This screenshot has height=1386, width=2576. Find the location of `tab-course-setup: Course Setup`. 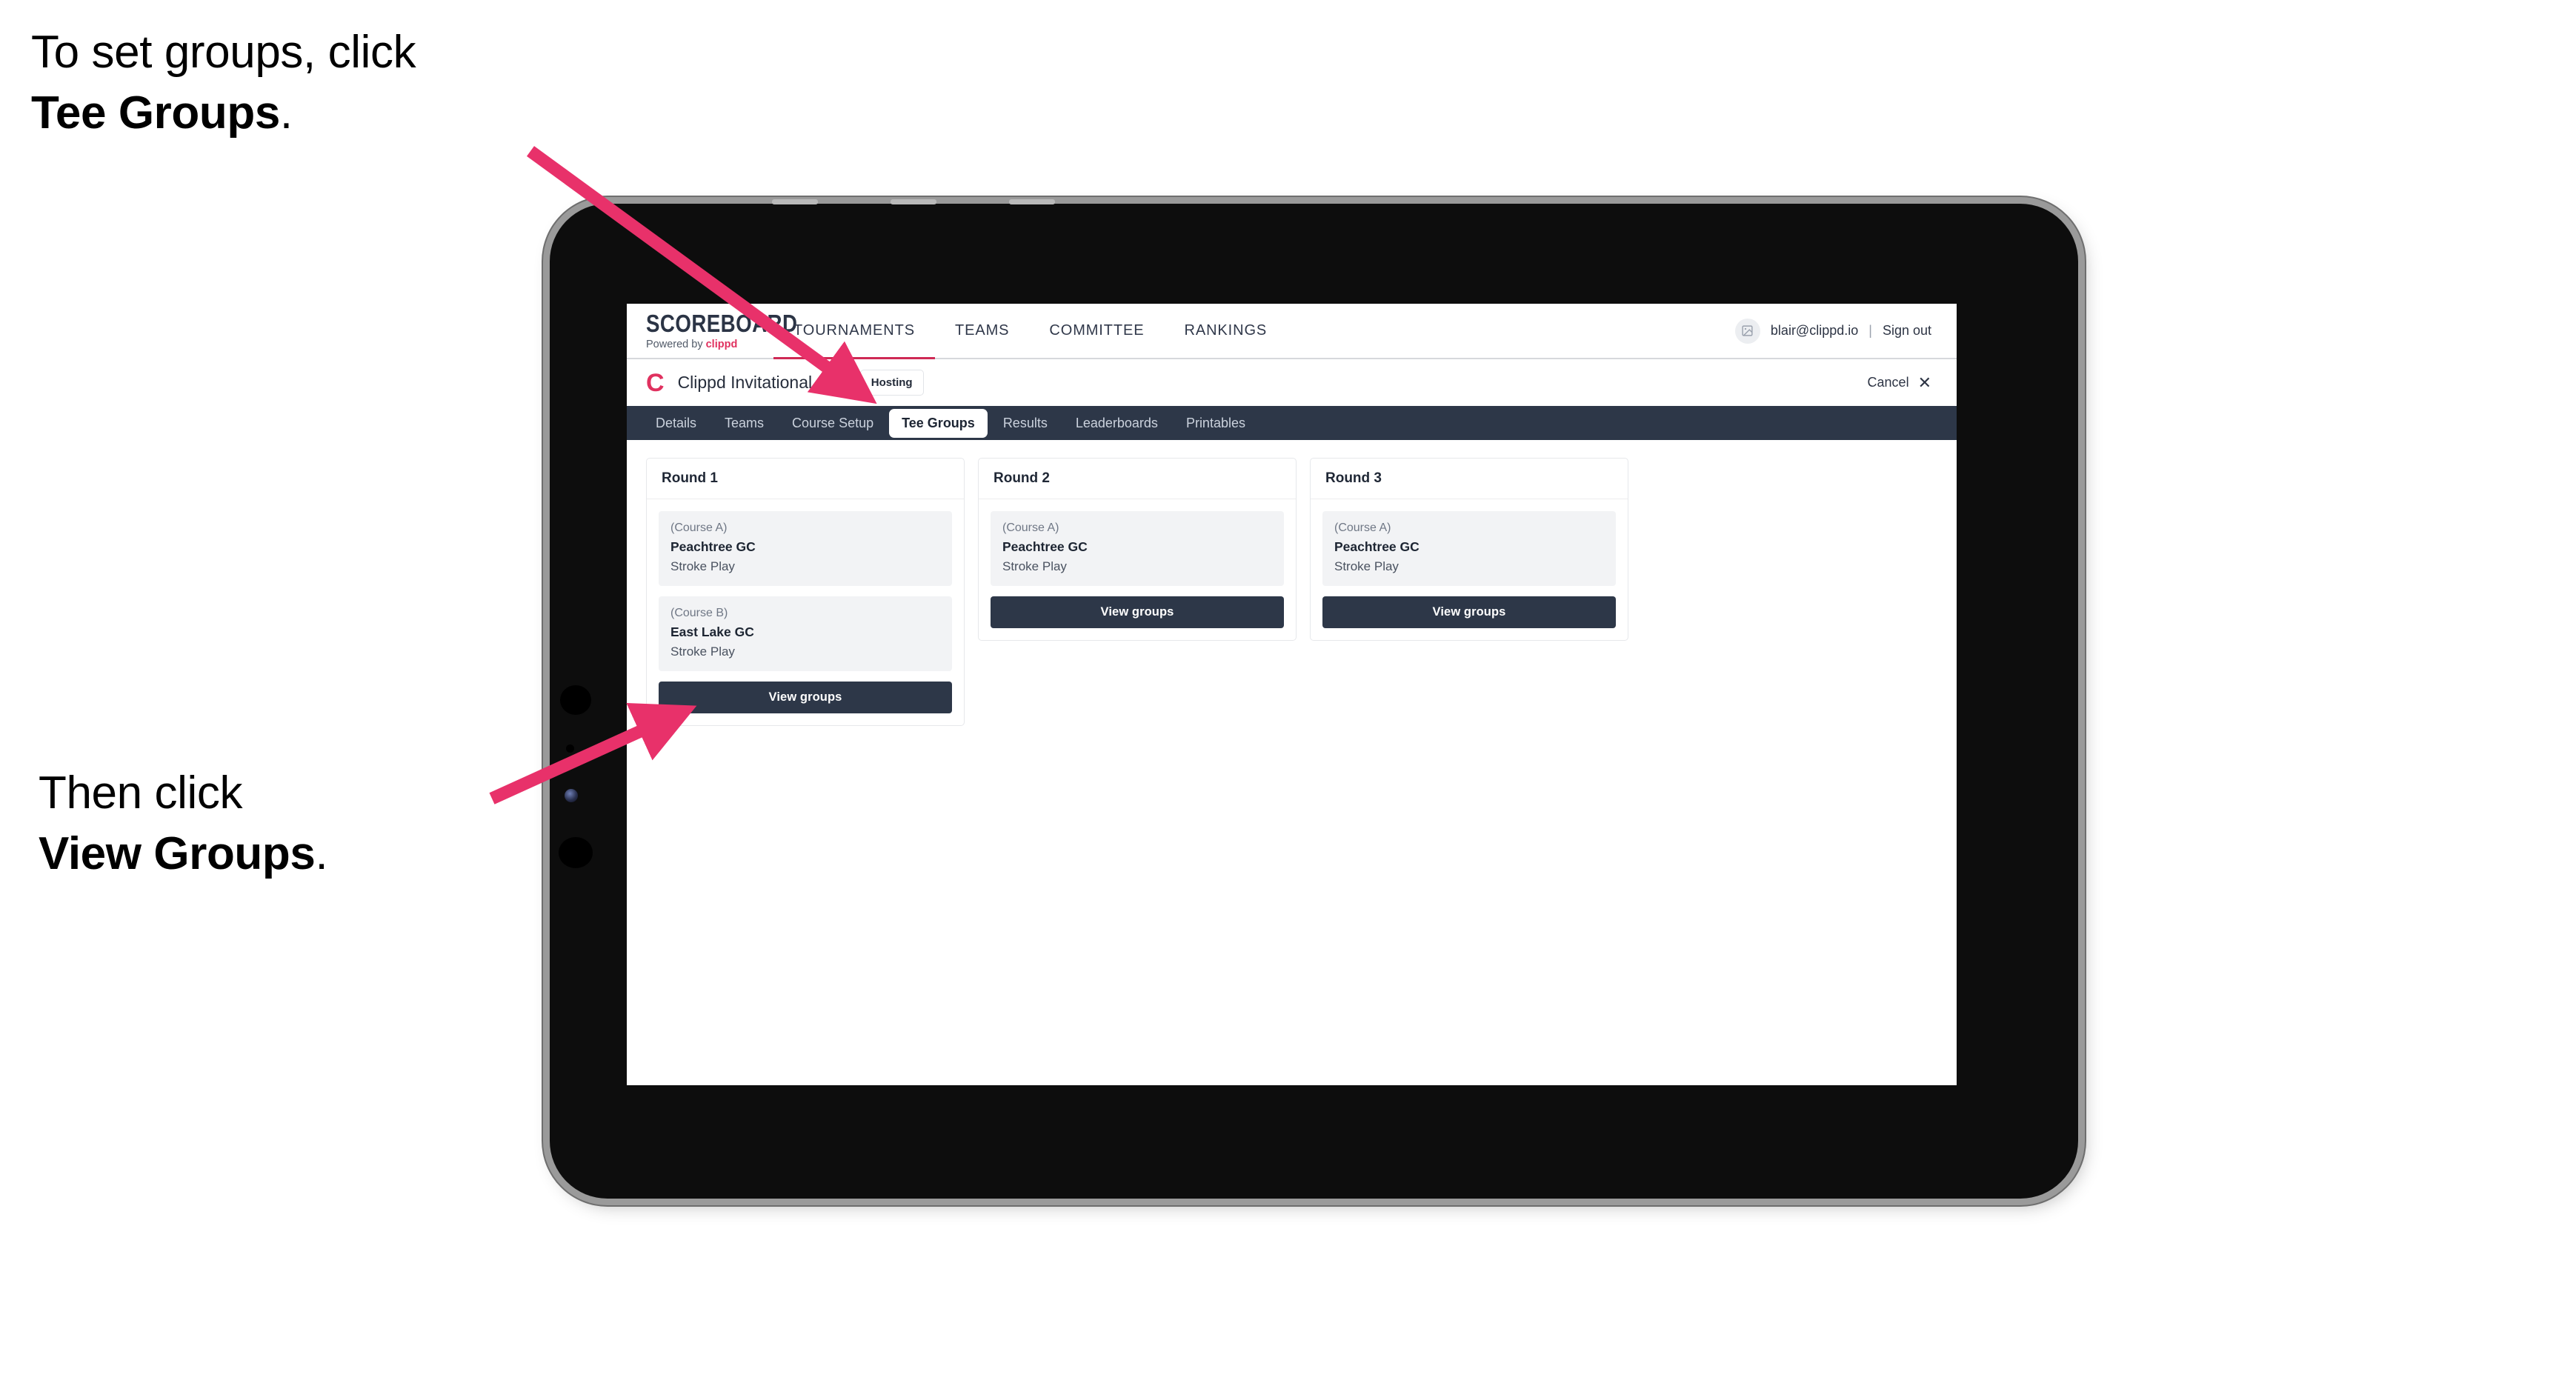

tab-course-setup: Course Setup is located at coordinates (832, 423).